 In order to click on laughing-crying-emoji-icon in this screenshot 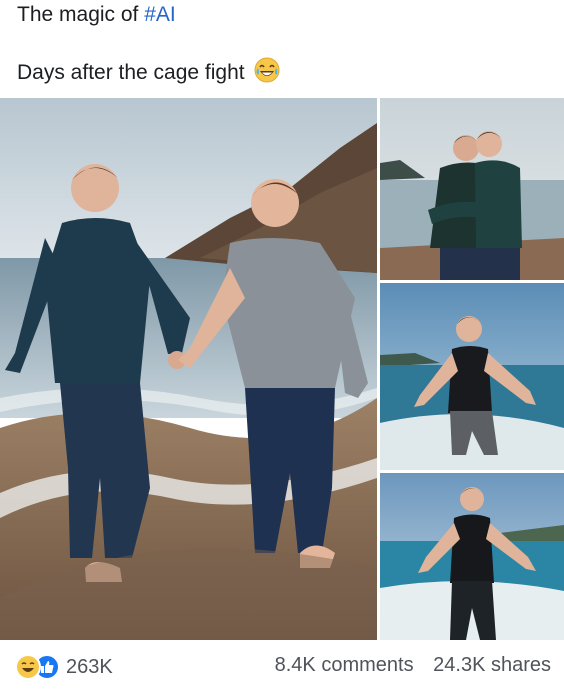, I will do `click(267, 73)`.